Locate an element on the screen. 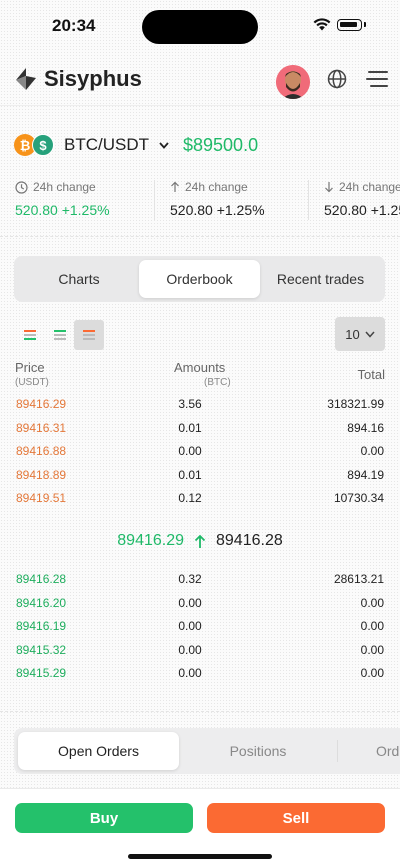  app-header: Sisyphus is located at coordinates (200, 81).